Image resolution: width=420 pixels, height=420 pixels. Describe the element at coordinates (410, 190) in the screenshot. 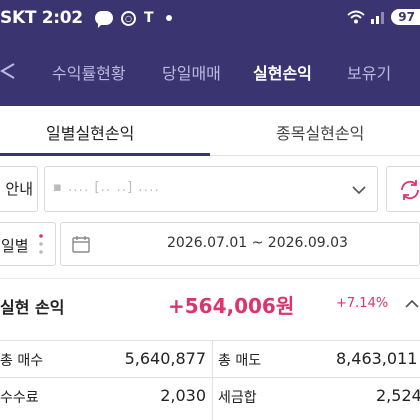

I see `refresh-icon` at that location.